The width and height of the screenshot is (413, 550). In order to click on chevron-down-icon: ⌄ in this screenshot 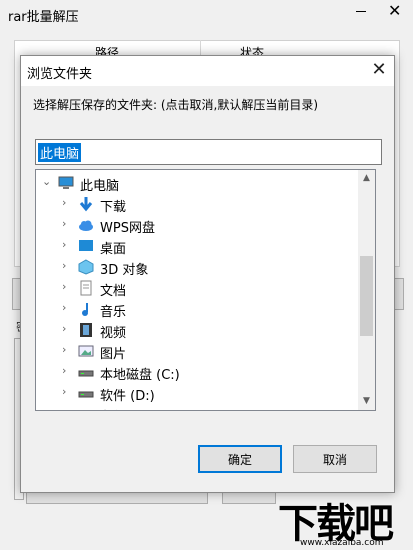, I will do `click(46, 181)`.